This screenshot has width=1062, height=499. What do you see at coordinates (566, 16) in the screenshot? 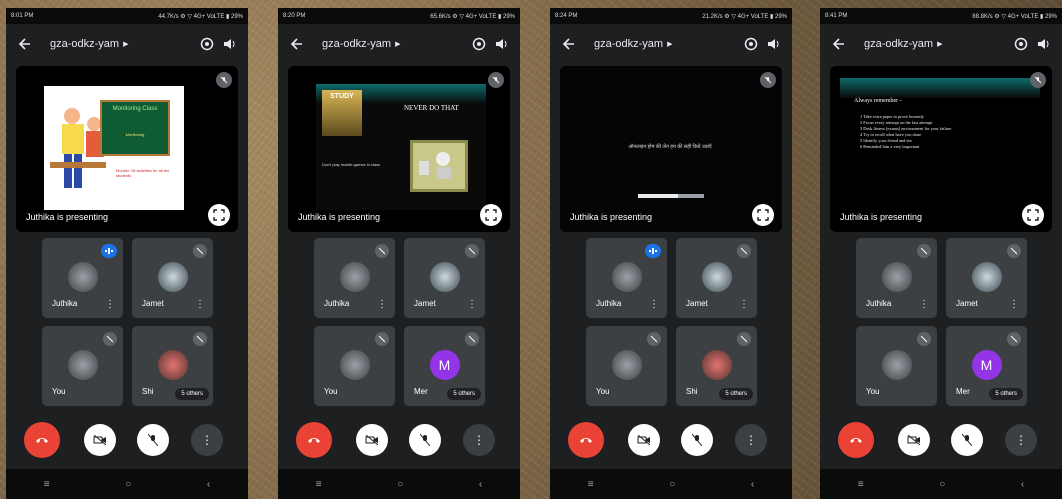
I see `status-time: 8:24 PM` at bounding box center [566, 16].